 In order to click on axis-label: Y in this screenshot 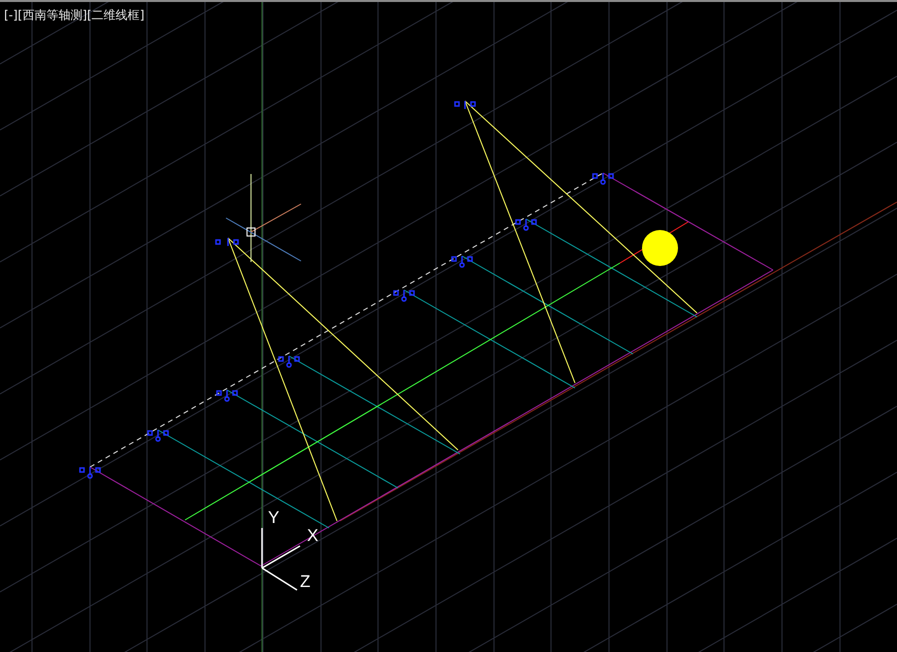, I will do `click(274, 518)`.